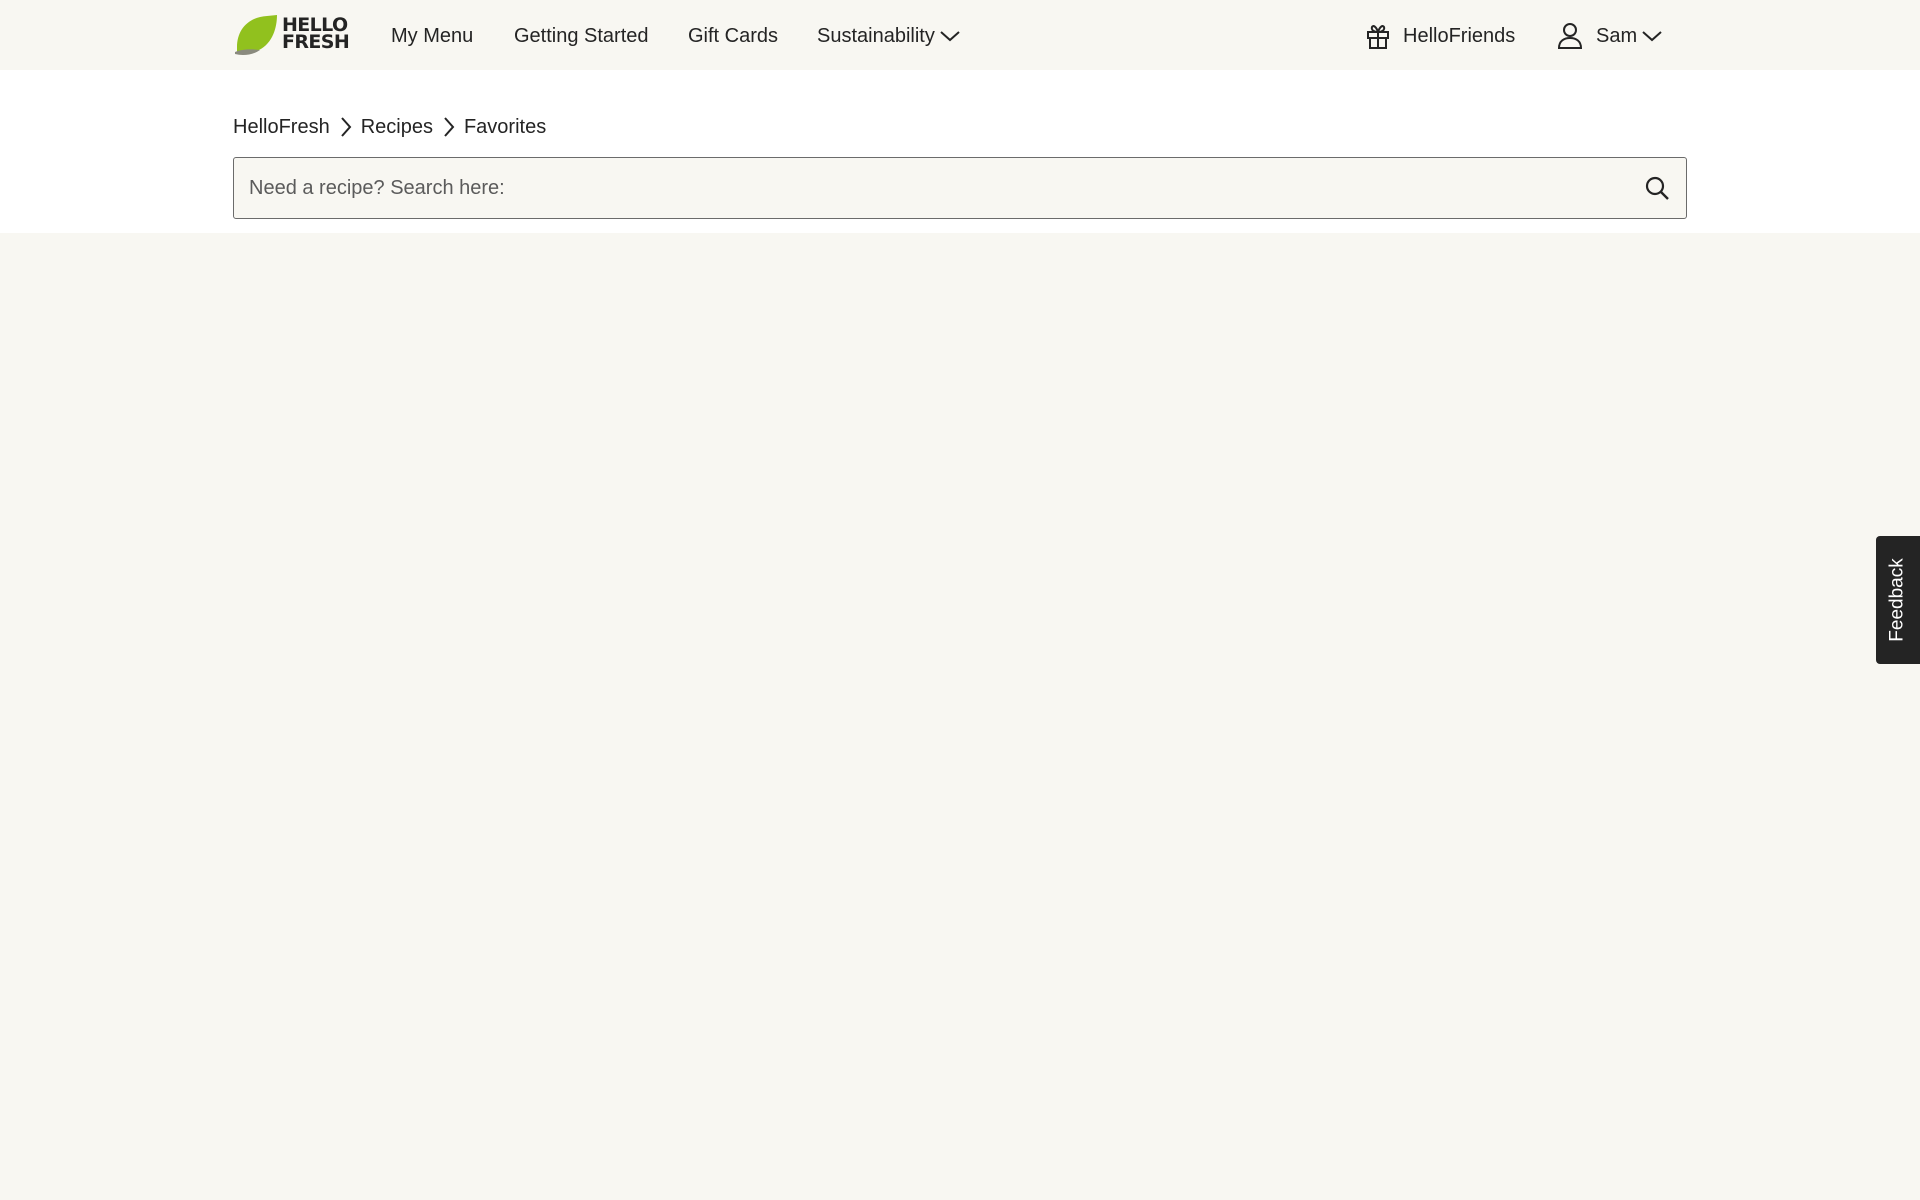  Describe the element at coordinates (929, 188) in the screenshot. I see `recipe-search-input` at that location.